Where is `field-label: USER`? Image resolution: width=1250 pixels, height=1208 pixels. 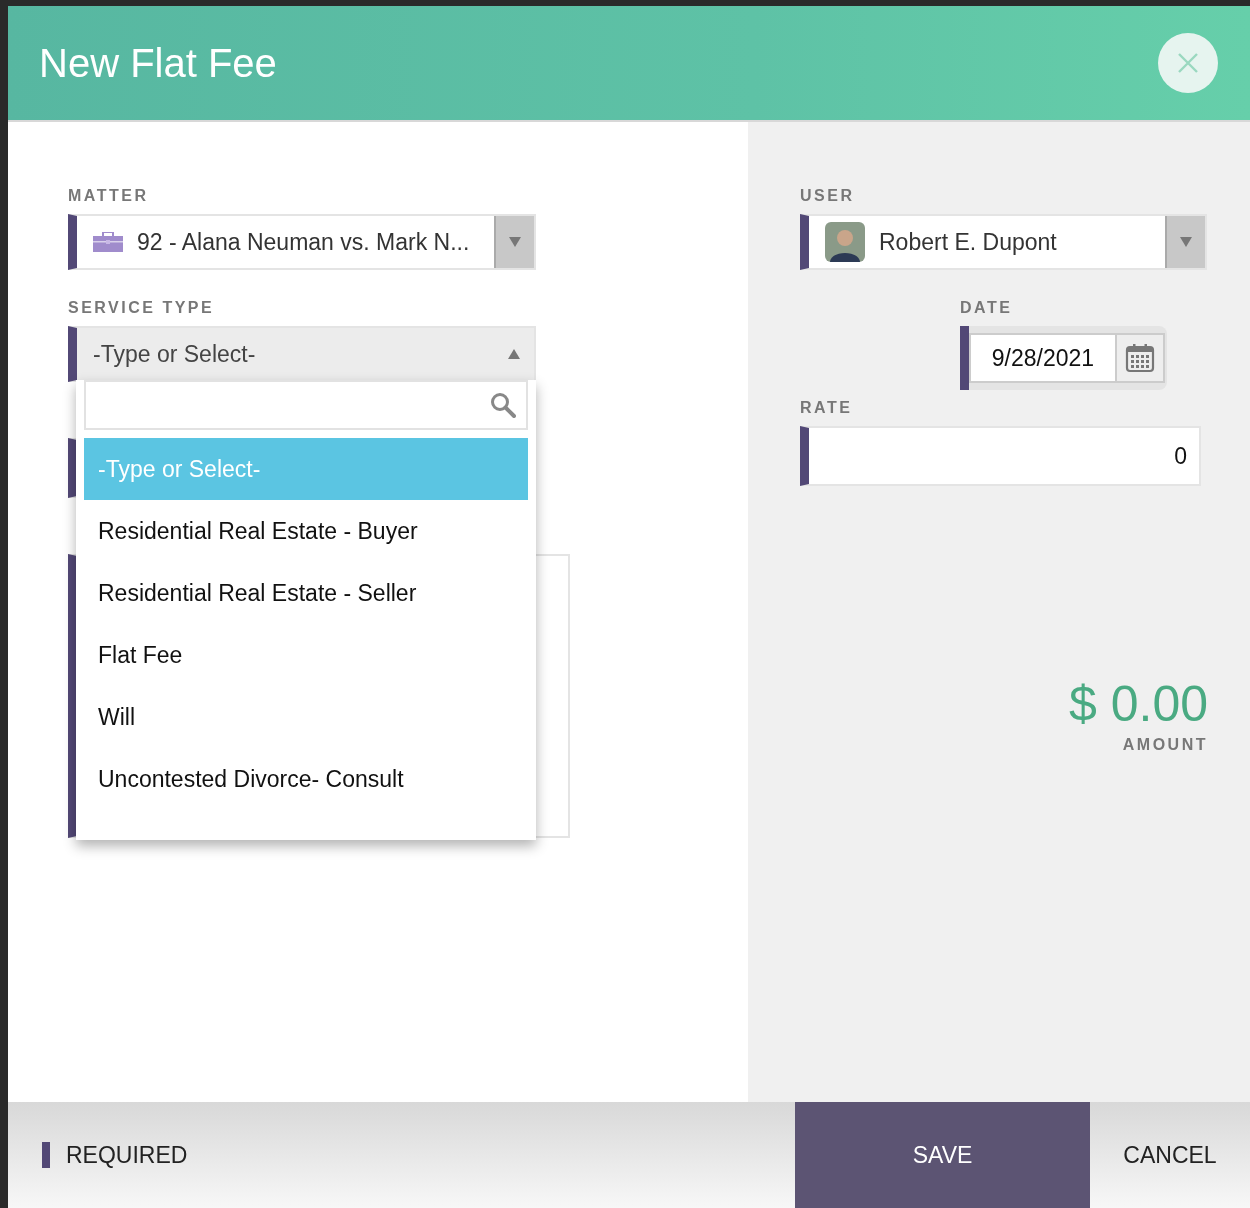
field-label: USER is located at coordinates (828, 196).